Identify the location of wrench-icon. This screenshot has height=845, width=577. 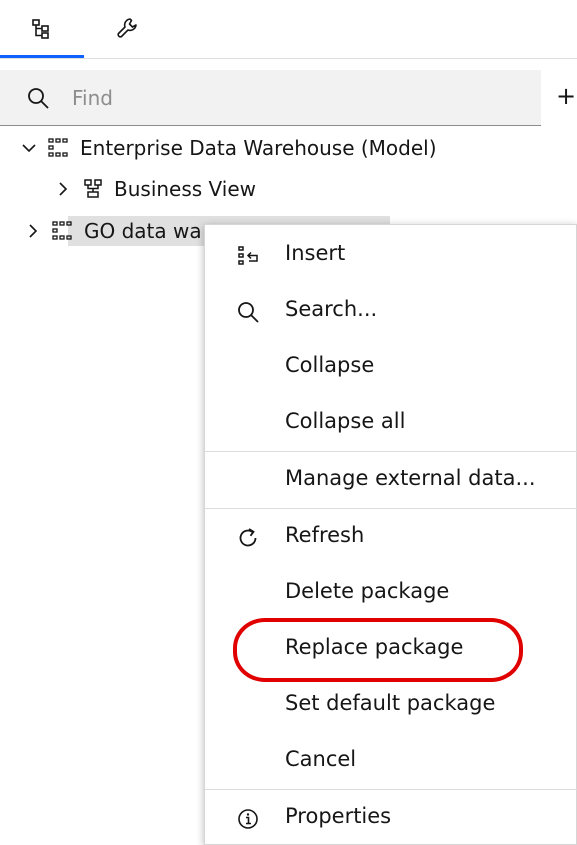
(127, 28).